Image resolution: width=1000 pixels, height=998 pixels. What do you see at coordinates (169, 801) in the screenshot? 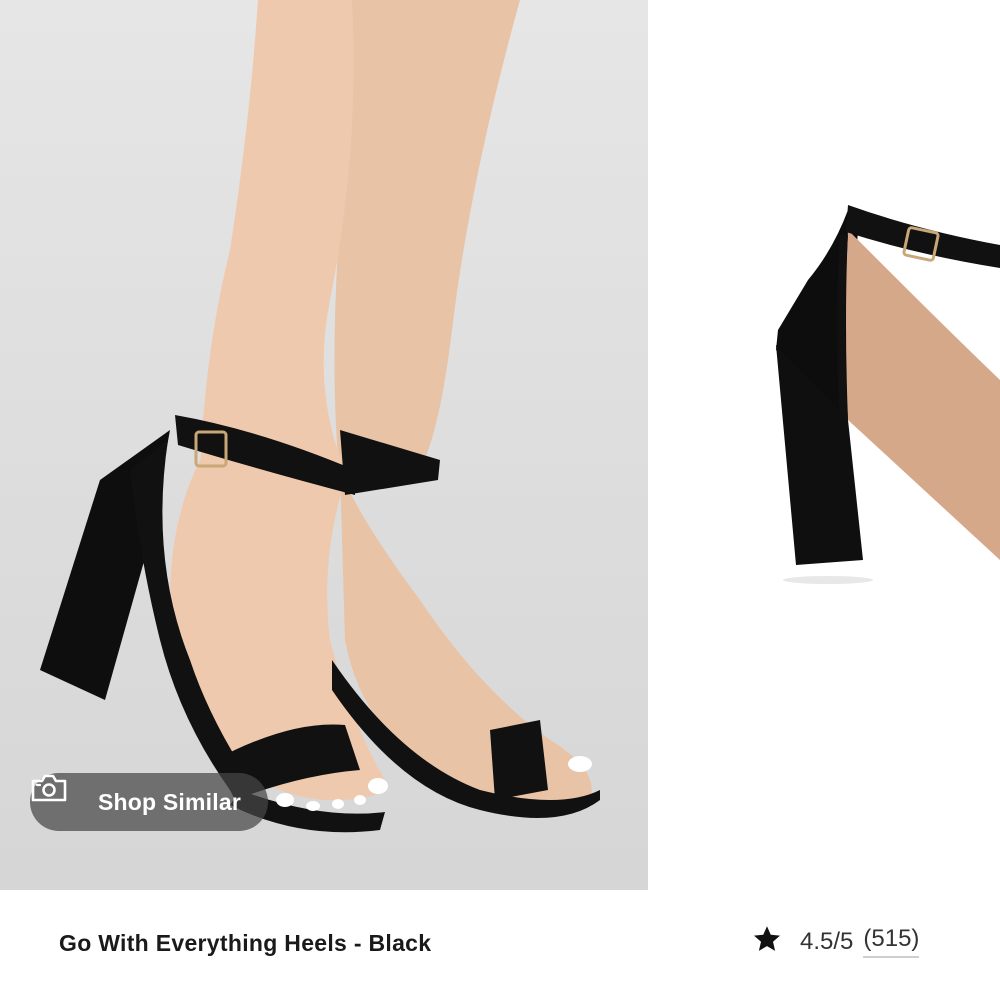
I see `shop-similar-label: Shop Similar` at bounding box center [169, 801].